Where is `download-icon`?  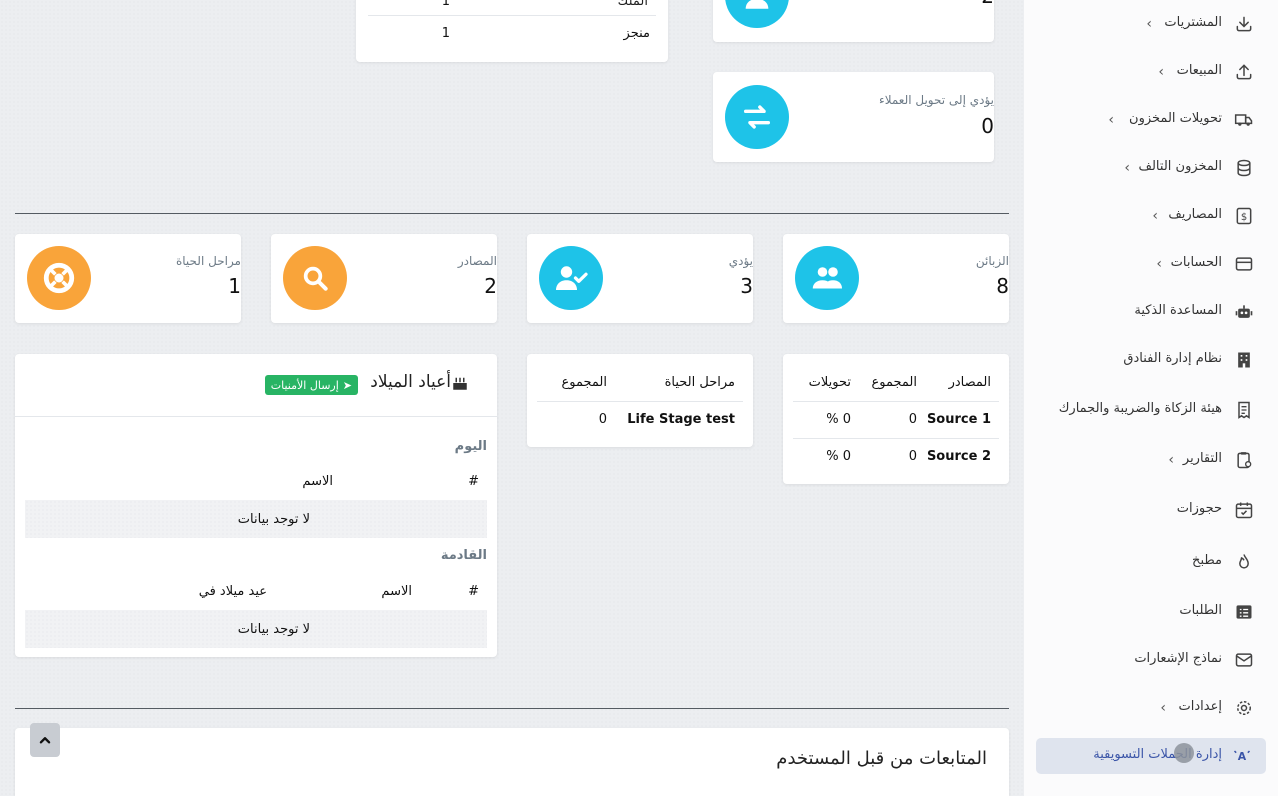 download-icon is located at coordinates (1244, 24).